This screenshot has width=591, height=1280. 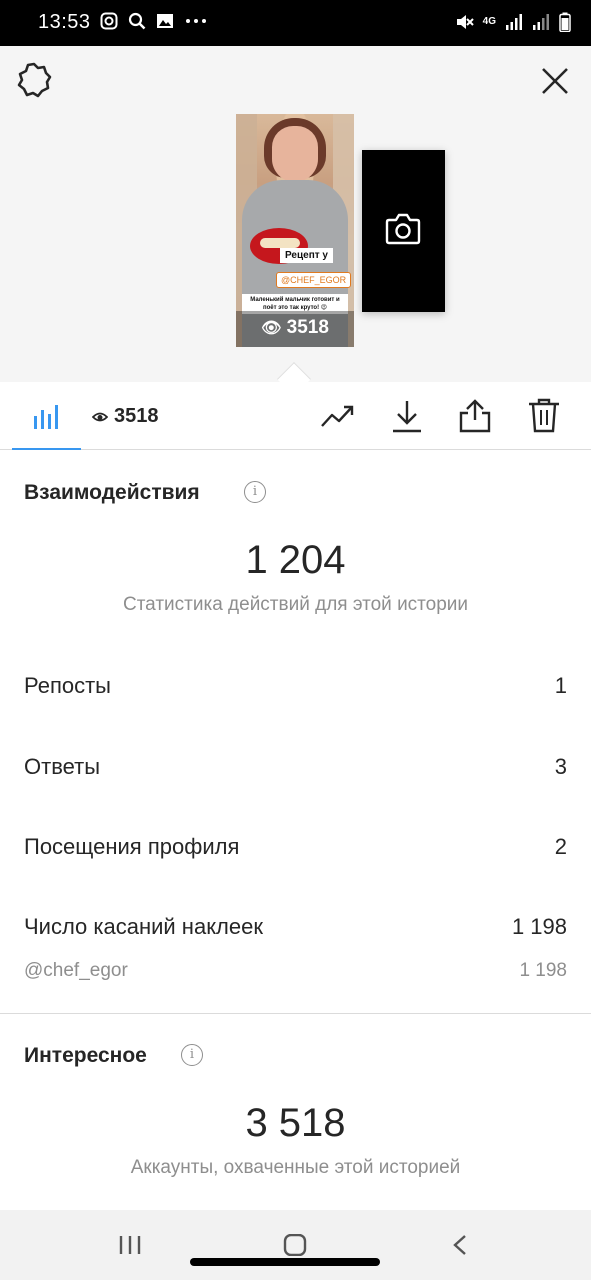 What do you see at coordinates (196, 21) in the screenshot?
I see `more-dots-icon` at bounding box center [196, 21].